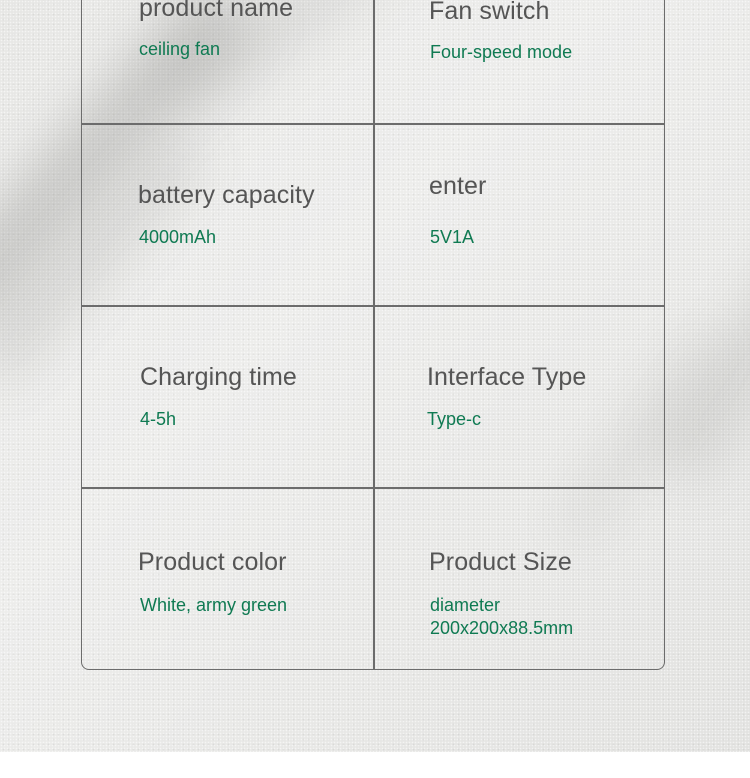 This screenshot has height=778, width=750. What do you see at coordinates (212, 562) in the screenshot?
I see `spec-label-product-color: Product color` at bounding box center [212, 562].